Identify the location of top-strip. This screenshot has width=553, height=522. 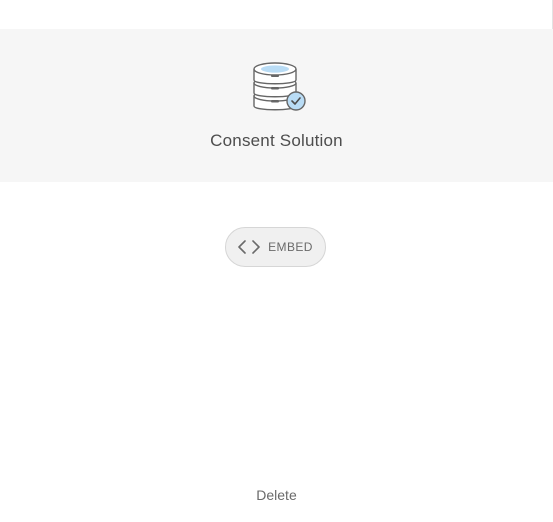
(276, 14).